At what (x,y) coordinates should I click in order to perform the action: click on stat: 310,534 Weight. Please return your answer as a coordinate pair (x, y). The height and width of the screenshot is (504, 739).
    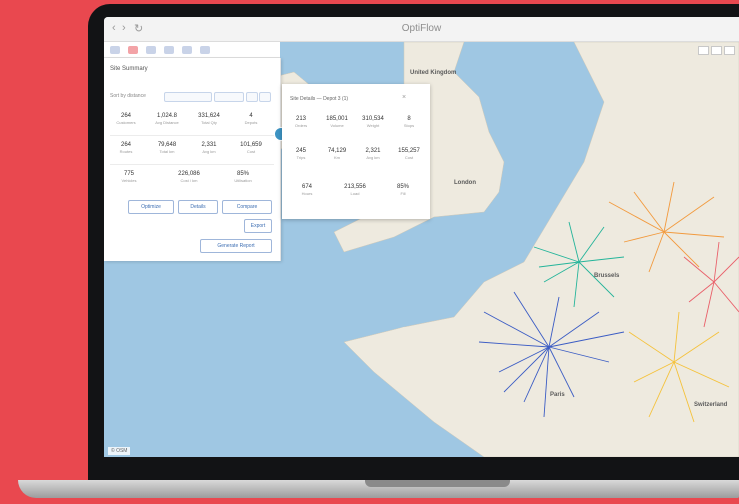
    Looking at the image, I should click on (373, 122).